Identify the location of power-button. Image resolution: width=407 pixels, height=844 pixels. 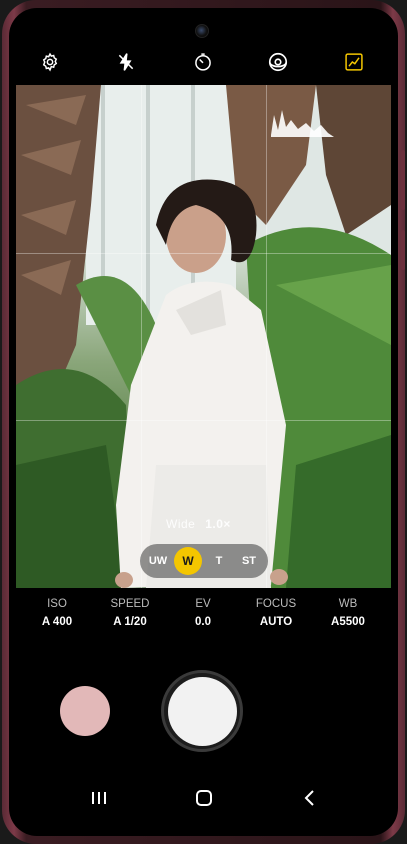
(403, 250).